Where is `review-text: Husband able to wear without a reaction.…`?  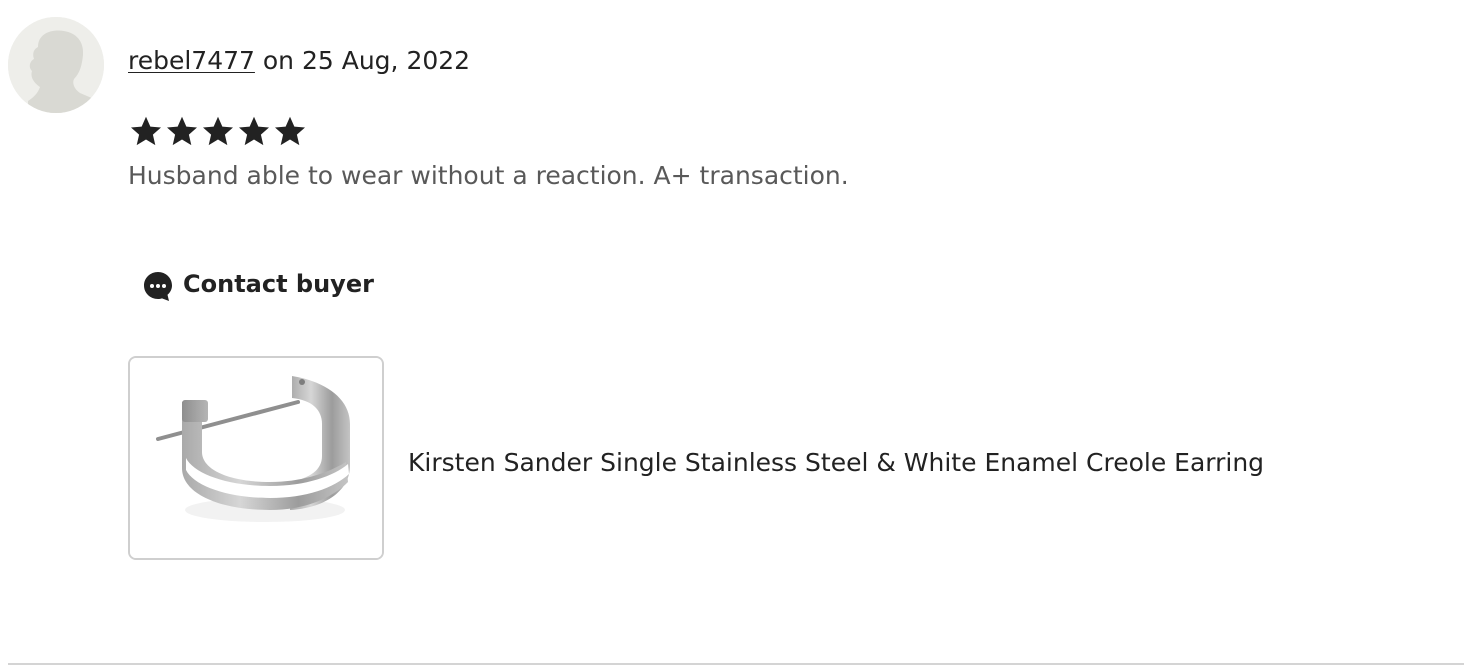 review-text: Husband able to wear without a reaction.… is located at coordinates (488, 175).